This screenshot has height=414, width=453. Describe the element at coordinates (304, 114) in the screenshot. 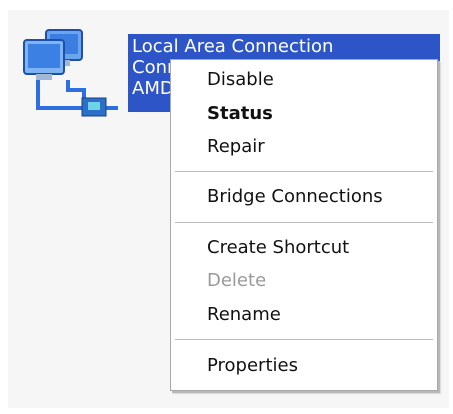

I see `menu-item-status: Status` at that location.